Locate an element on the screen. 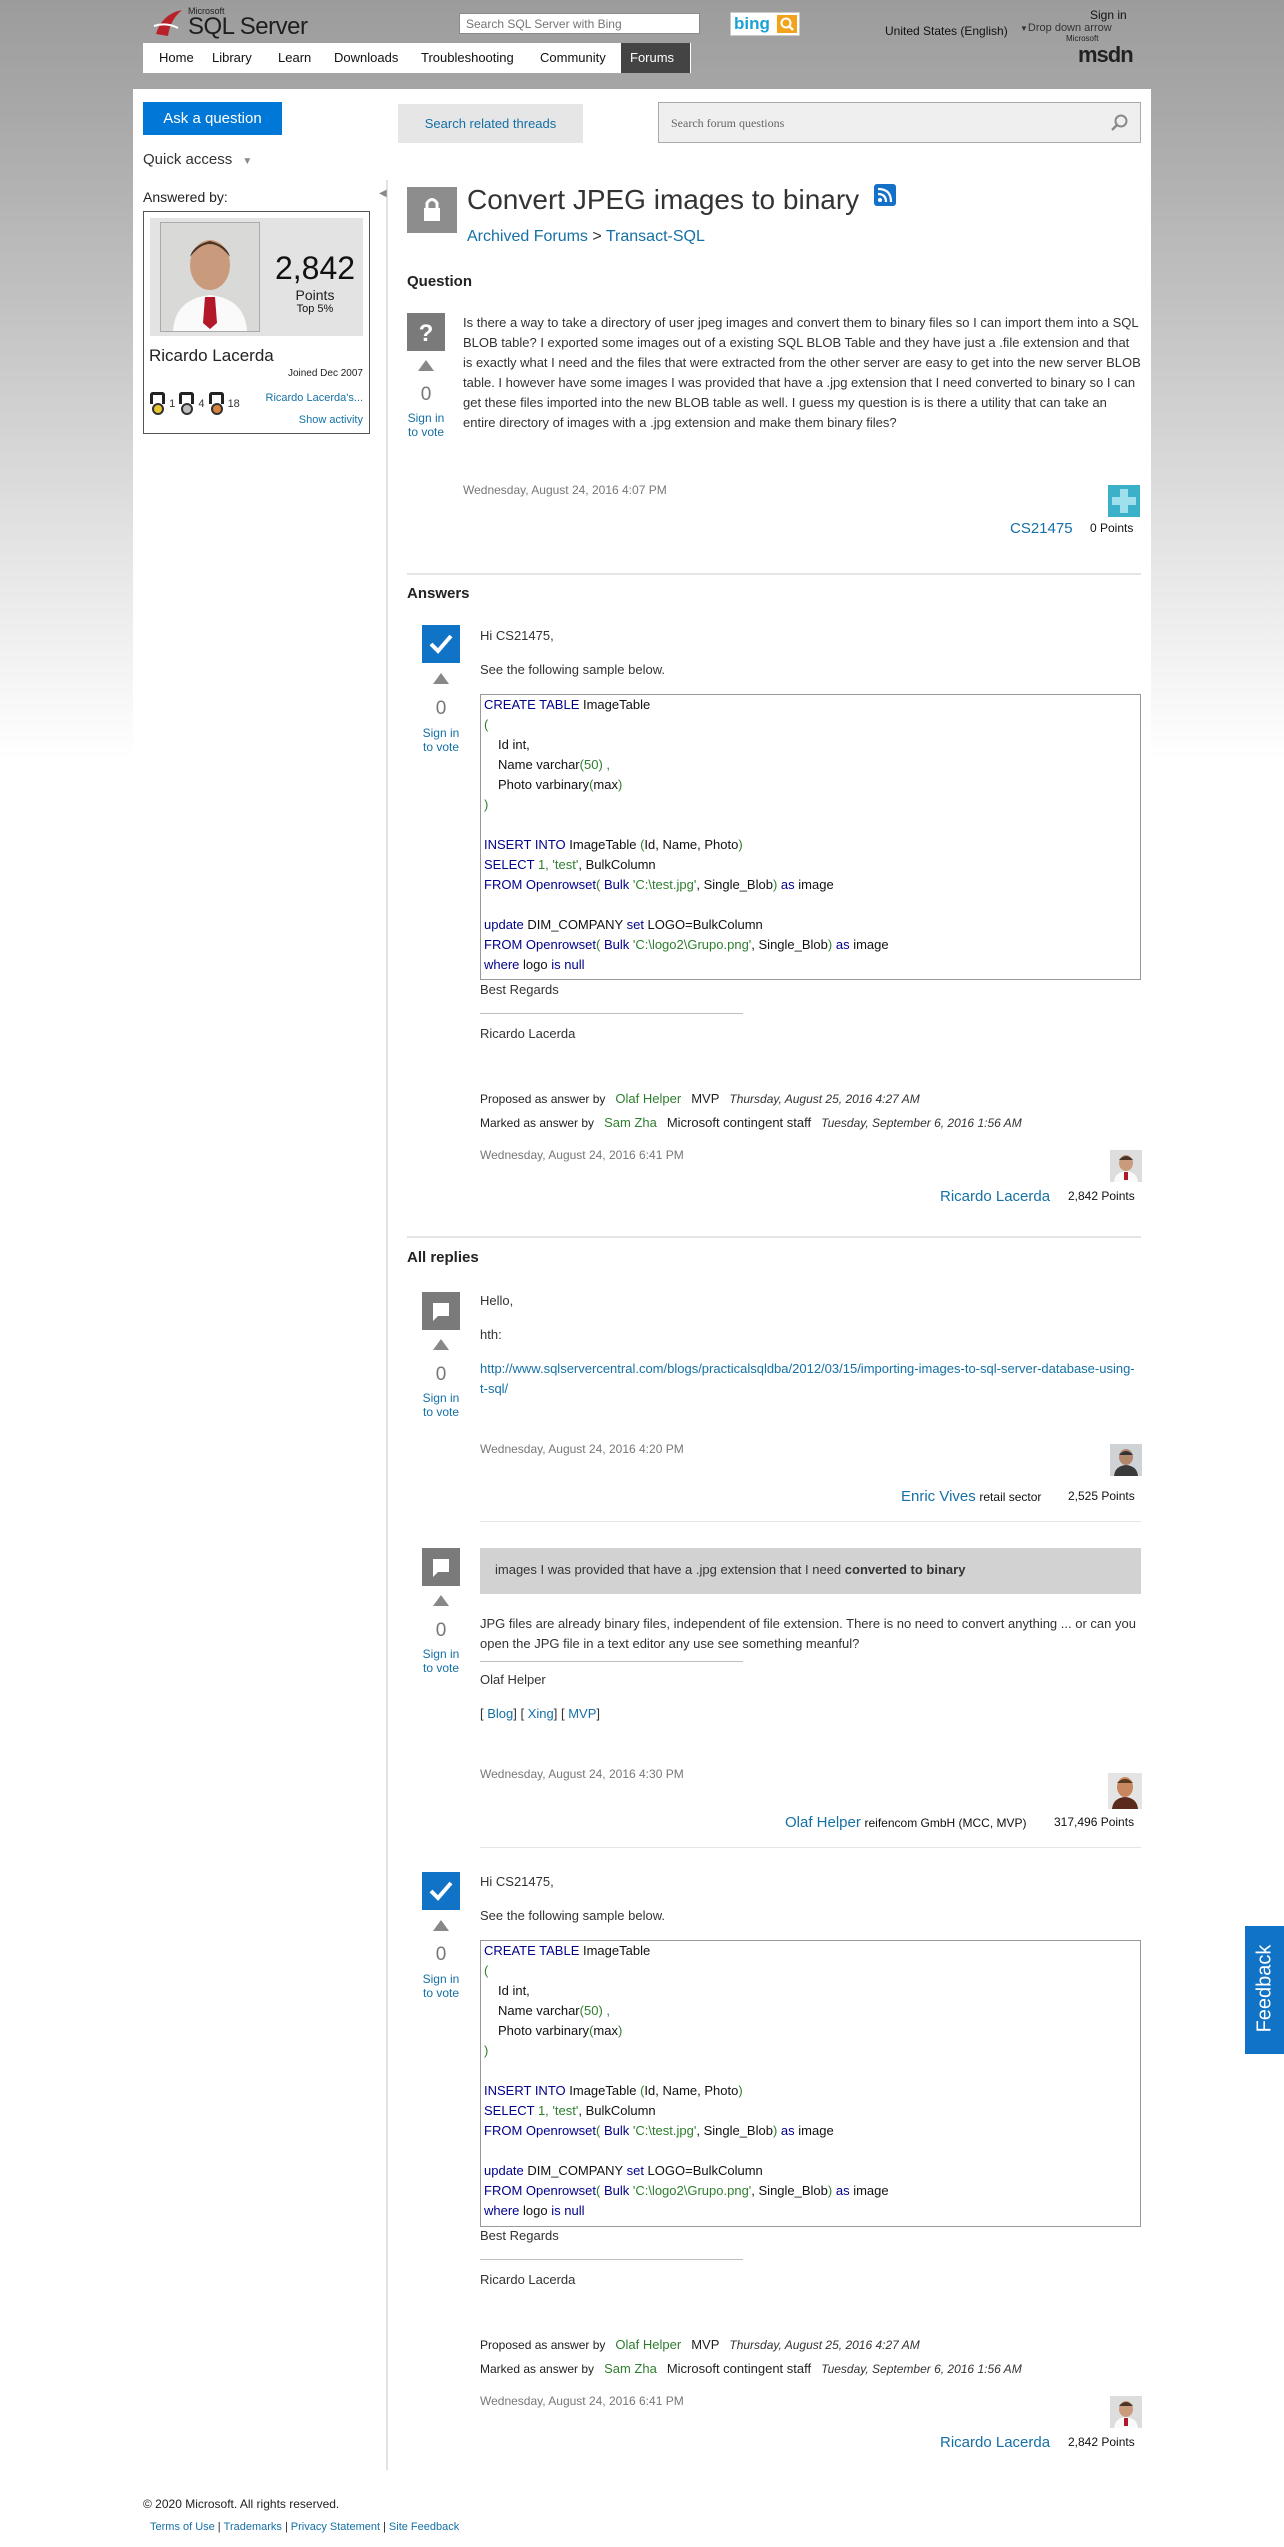  question-icon: ? is located at coordinates (426, 332).